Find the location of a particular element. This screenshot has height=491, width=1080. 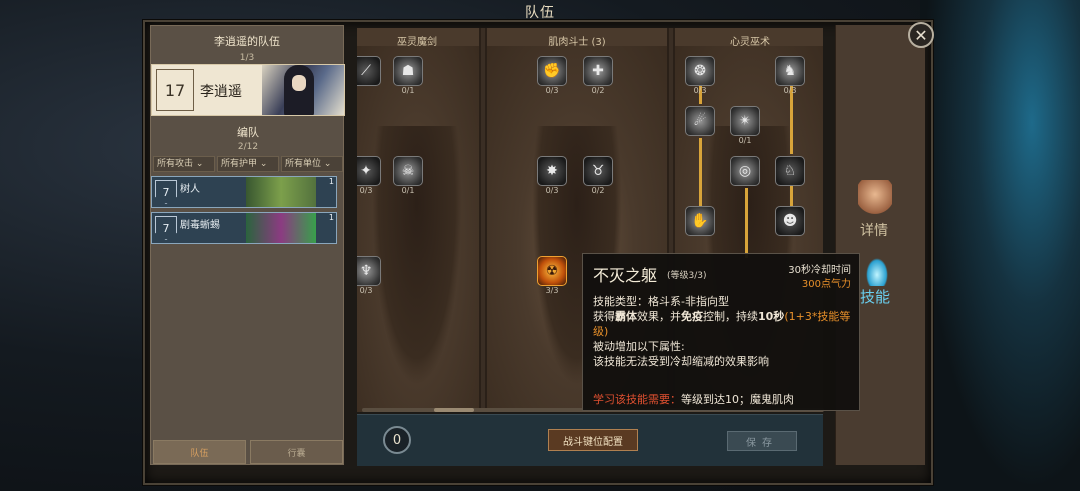

filter-attack: 所有攻击 ⌄ is located at coordinates (184, 164).